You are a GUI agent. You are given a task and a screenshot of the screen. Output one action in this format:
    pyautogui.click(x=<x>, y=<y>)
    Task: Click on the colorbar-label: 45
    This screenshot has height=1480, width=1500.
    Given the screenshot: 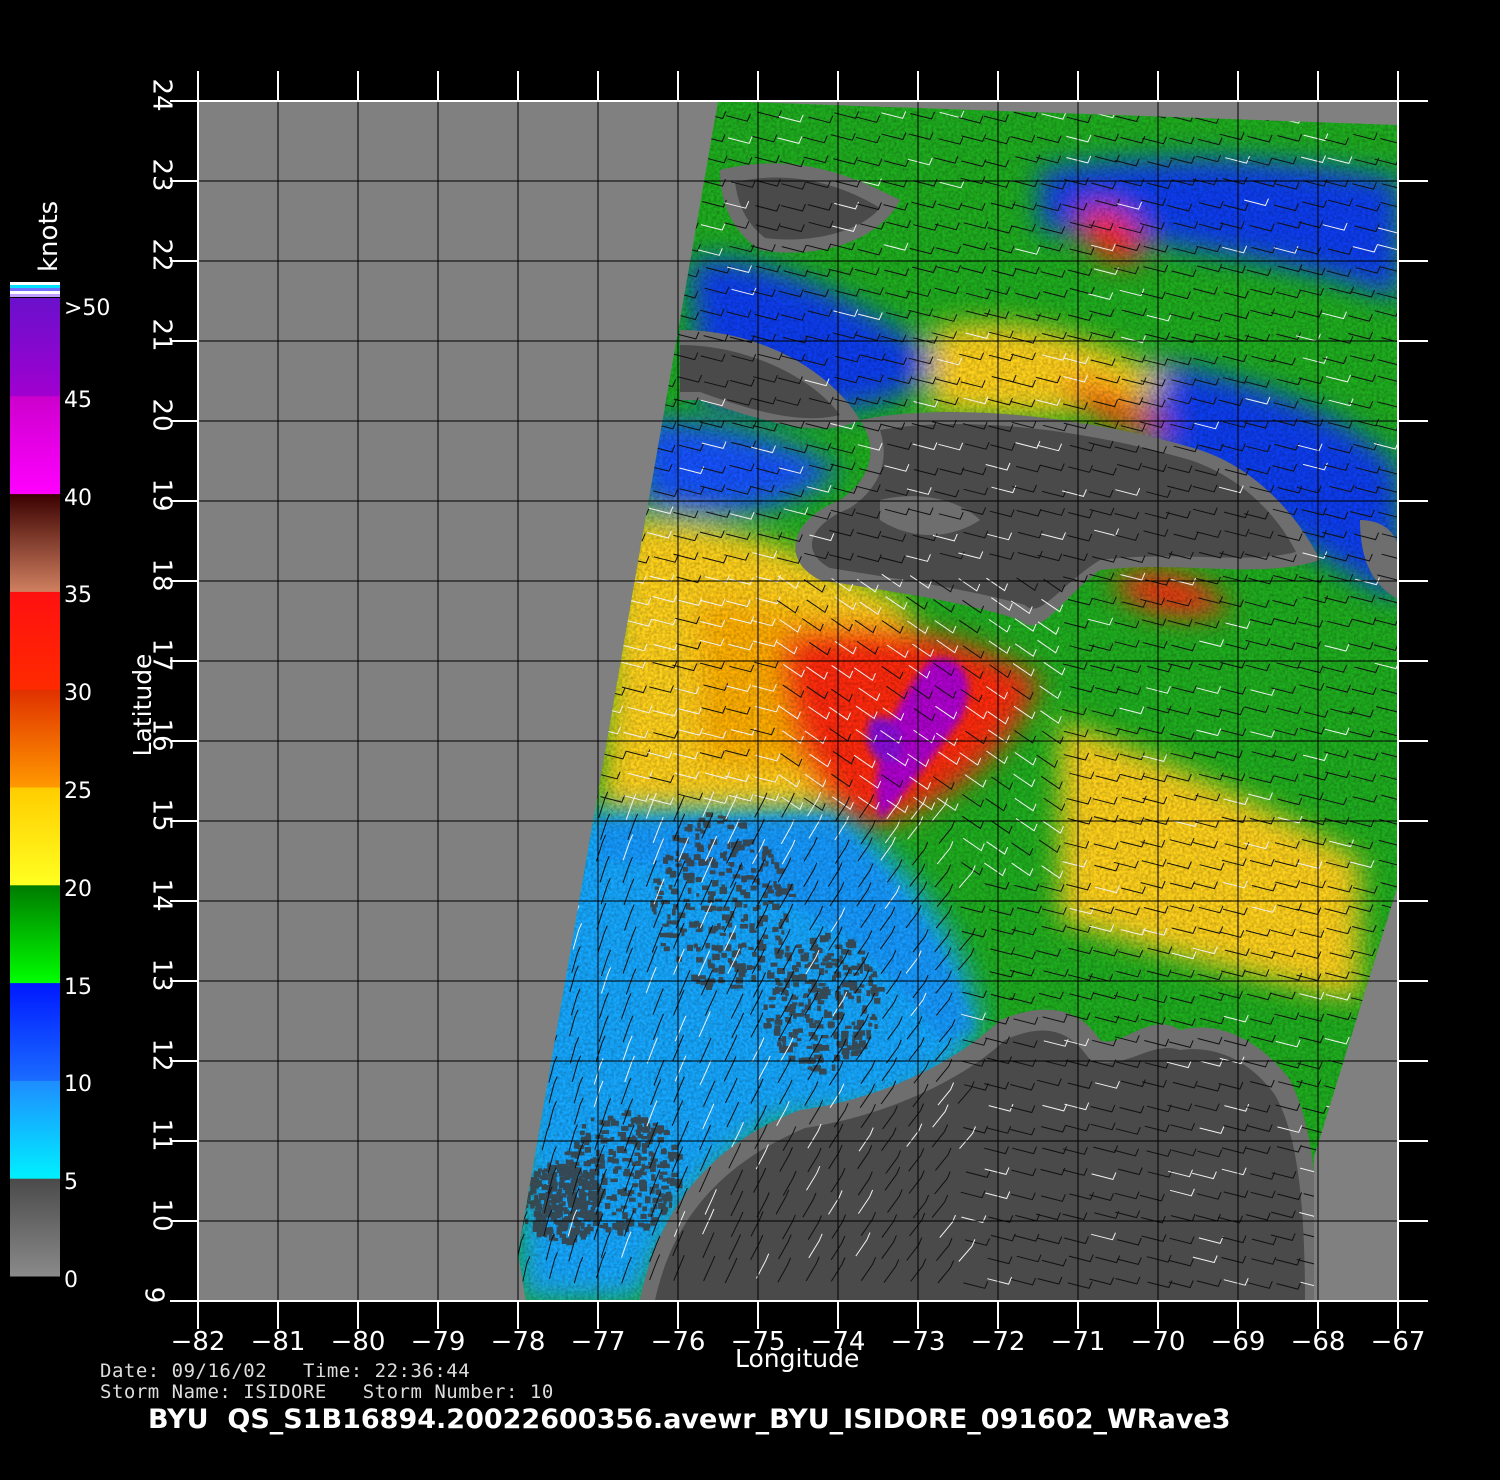 What is the action you would take?
    pyautogui.click(x=78, y=400)
    